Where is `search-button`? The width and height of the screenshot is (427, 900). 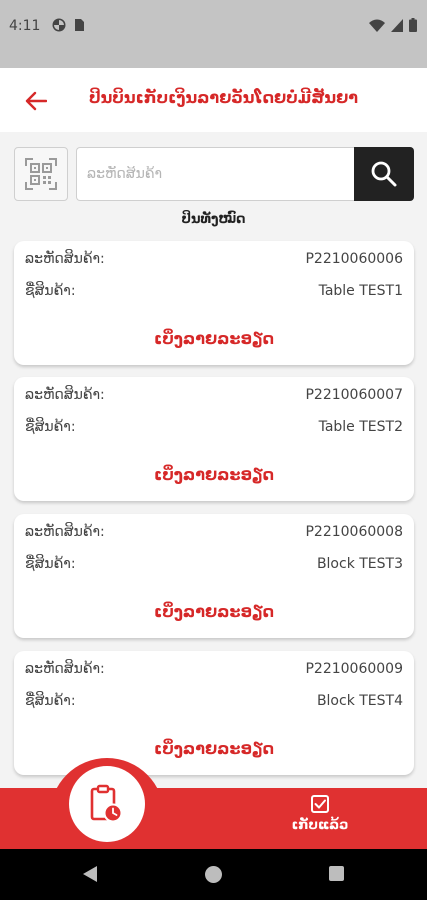 search-button is located at coordinates (384, 174).